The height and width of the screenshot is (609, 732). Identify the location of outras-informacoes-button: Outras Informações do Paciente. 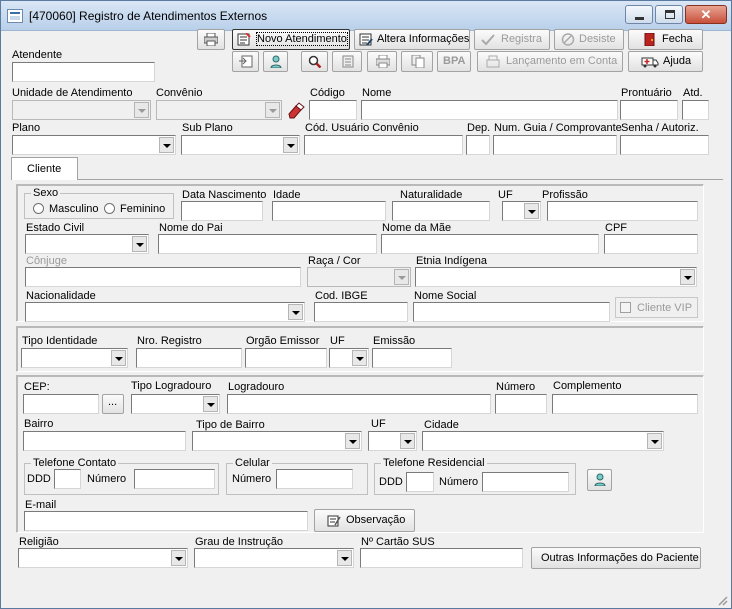
(616, 558).